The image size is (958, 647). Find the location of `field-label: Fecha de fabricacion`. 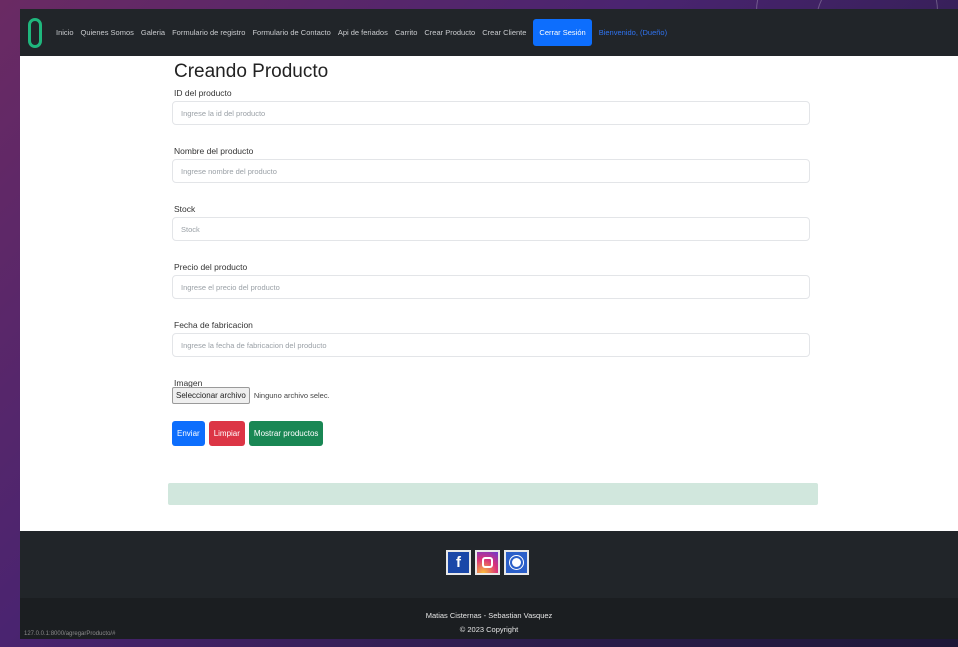

field-label: Fecha de fabricacion is located at coordinates (213, 325).